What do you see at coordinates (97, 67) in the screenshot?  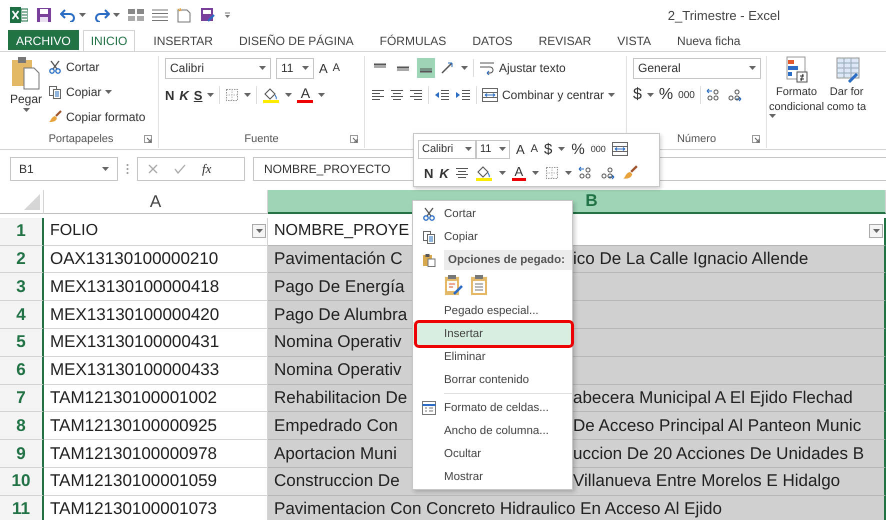 I see `cut-button: Cortar` at bounding box center [97, 67].